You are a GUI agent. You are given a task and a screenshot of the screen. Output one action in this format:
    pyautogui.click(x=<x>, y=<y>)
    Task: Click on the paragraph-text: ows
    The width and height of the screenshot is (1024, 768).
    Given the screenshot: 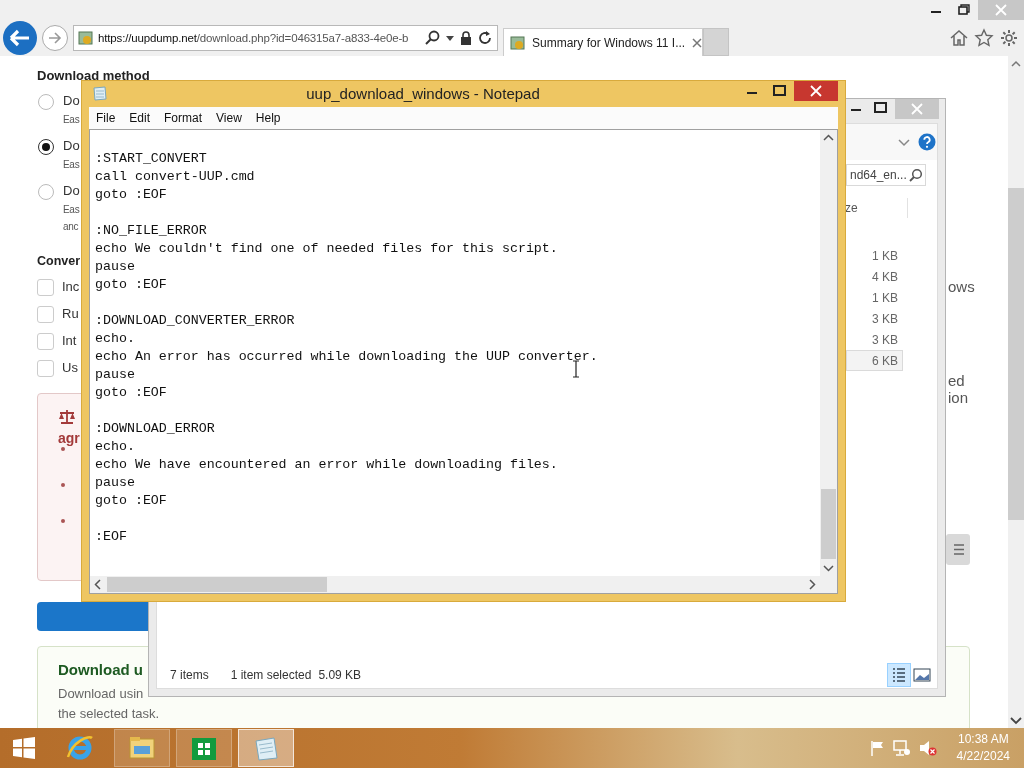 What is the action you would take?
    pyautogui.click(x=962, y=286)
    